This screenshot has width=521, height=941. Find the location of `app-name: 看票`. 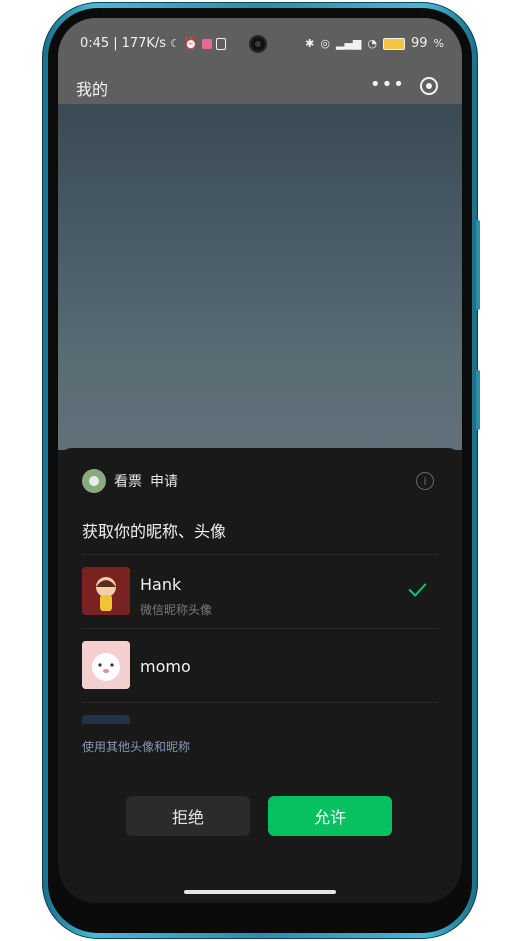

app-name: 看票 is located at coordinates (128, 482).